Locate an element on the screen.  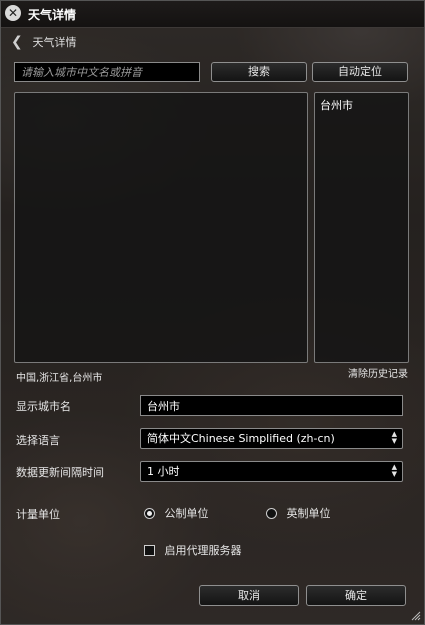
update-interval-label: 数据更新间隔时间 is located at coordinates (60, 472).